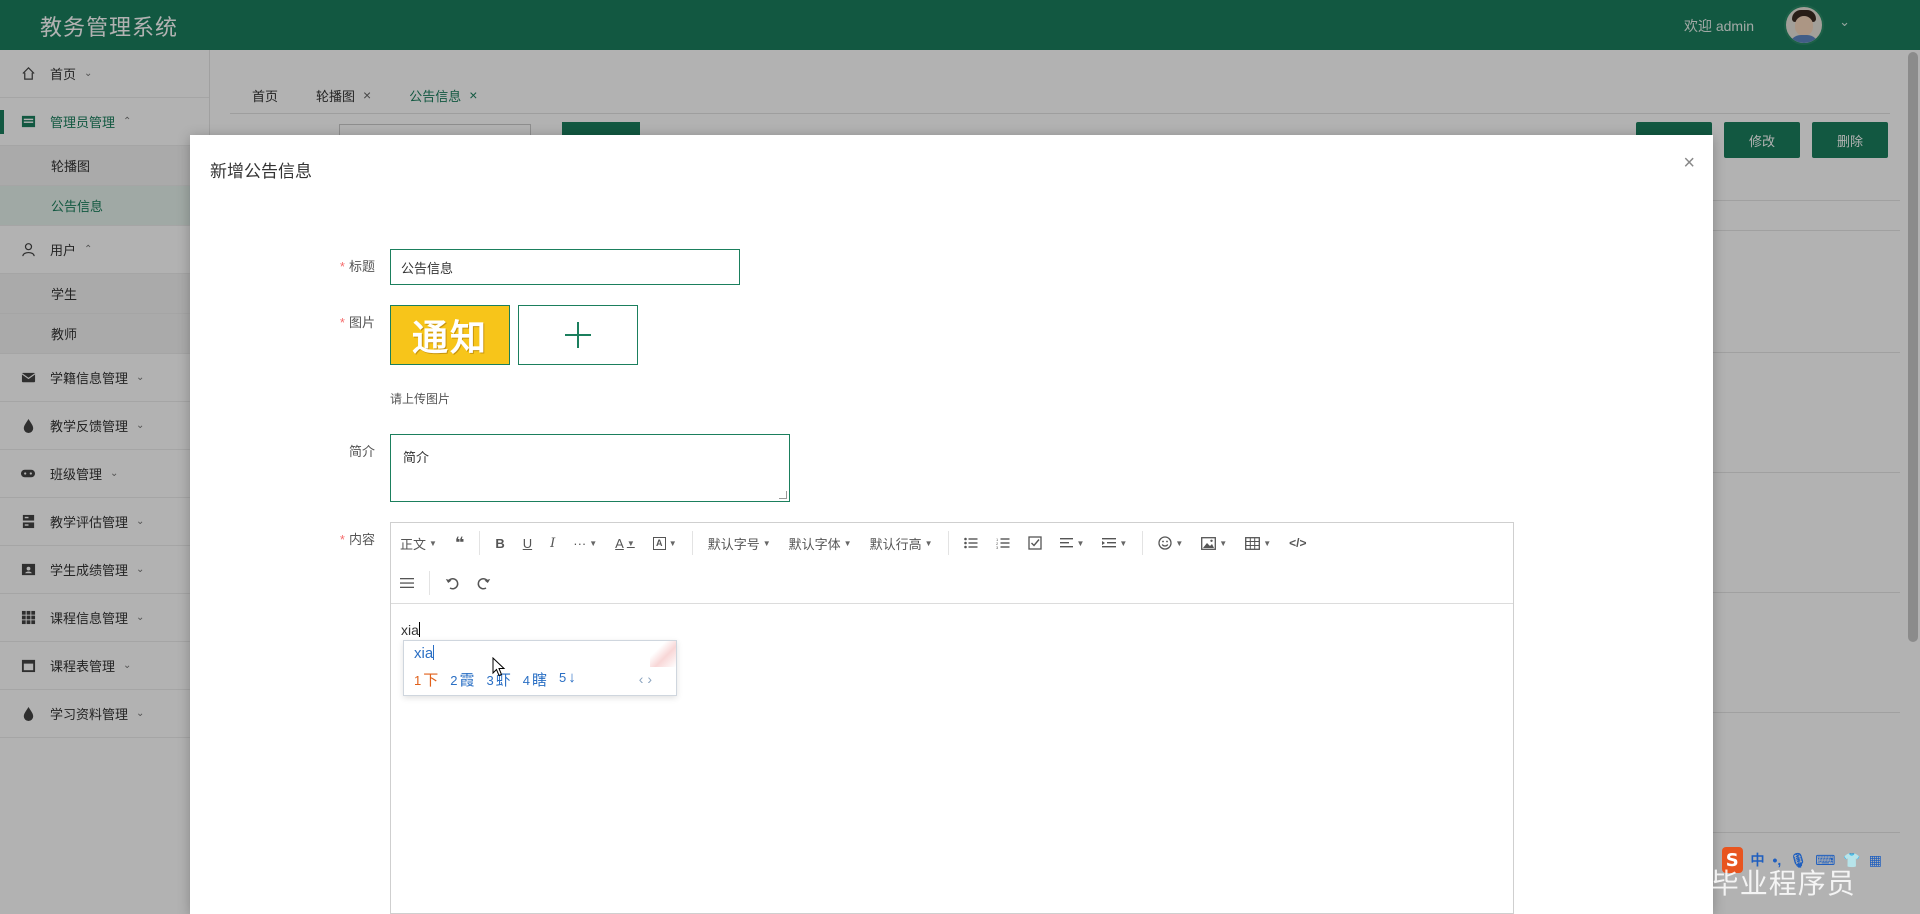  What do you see at coordinates (590, 468) in the screenshot?
I see `summary-textarea: 简介` at bounding box center [590, 468].